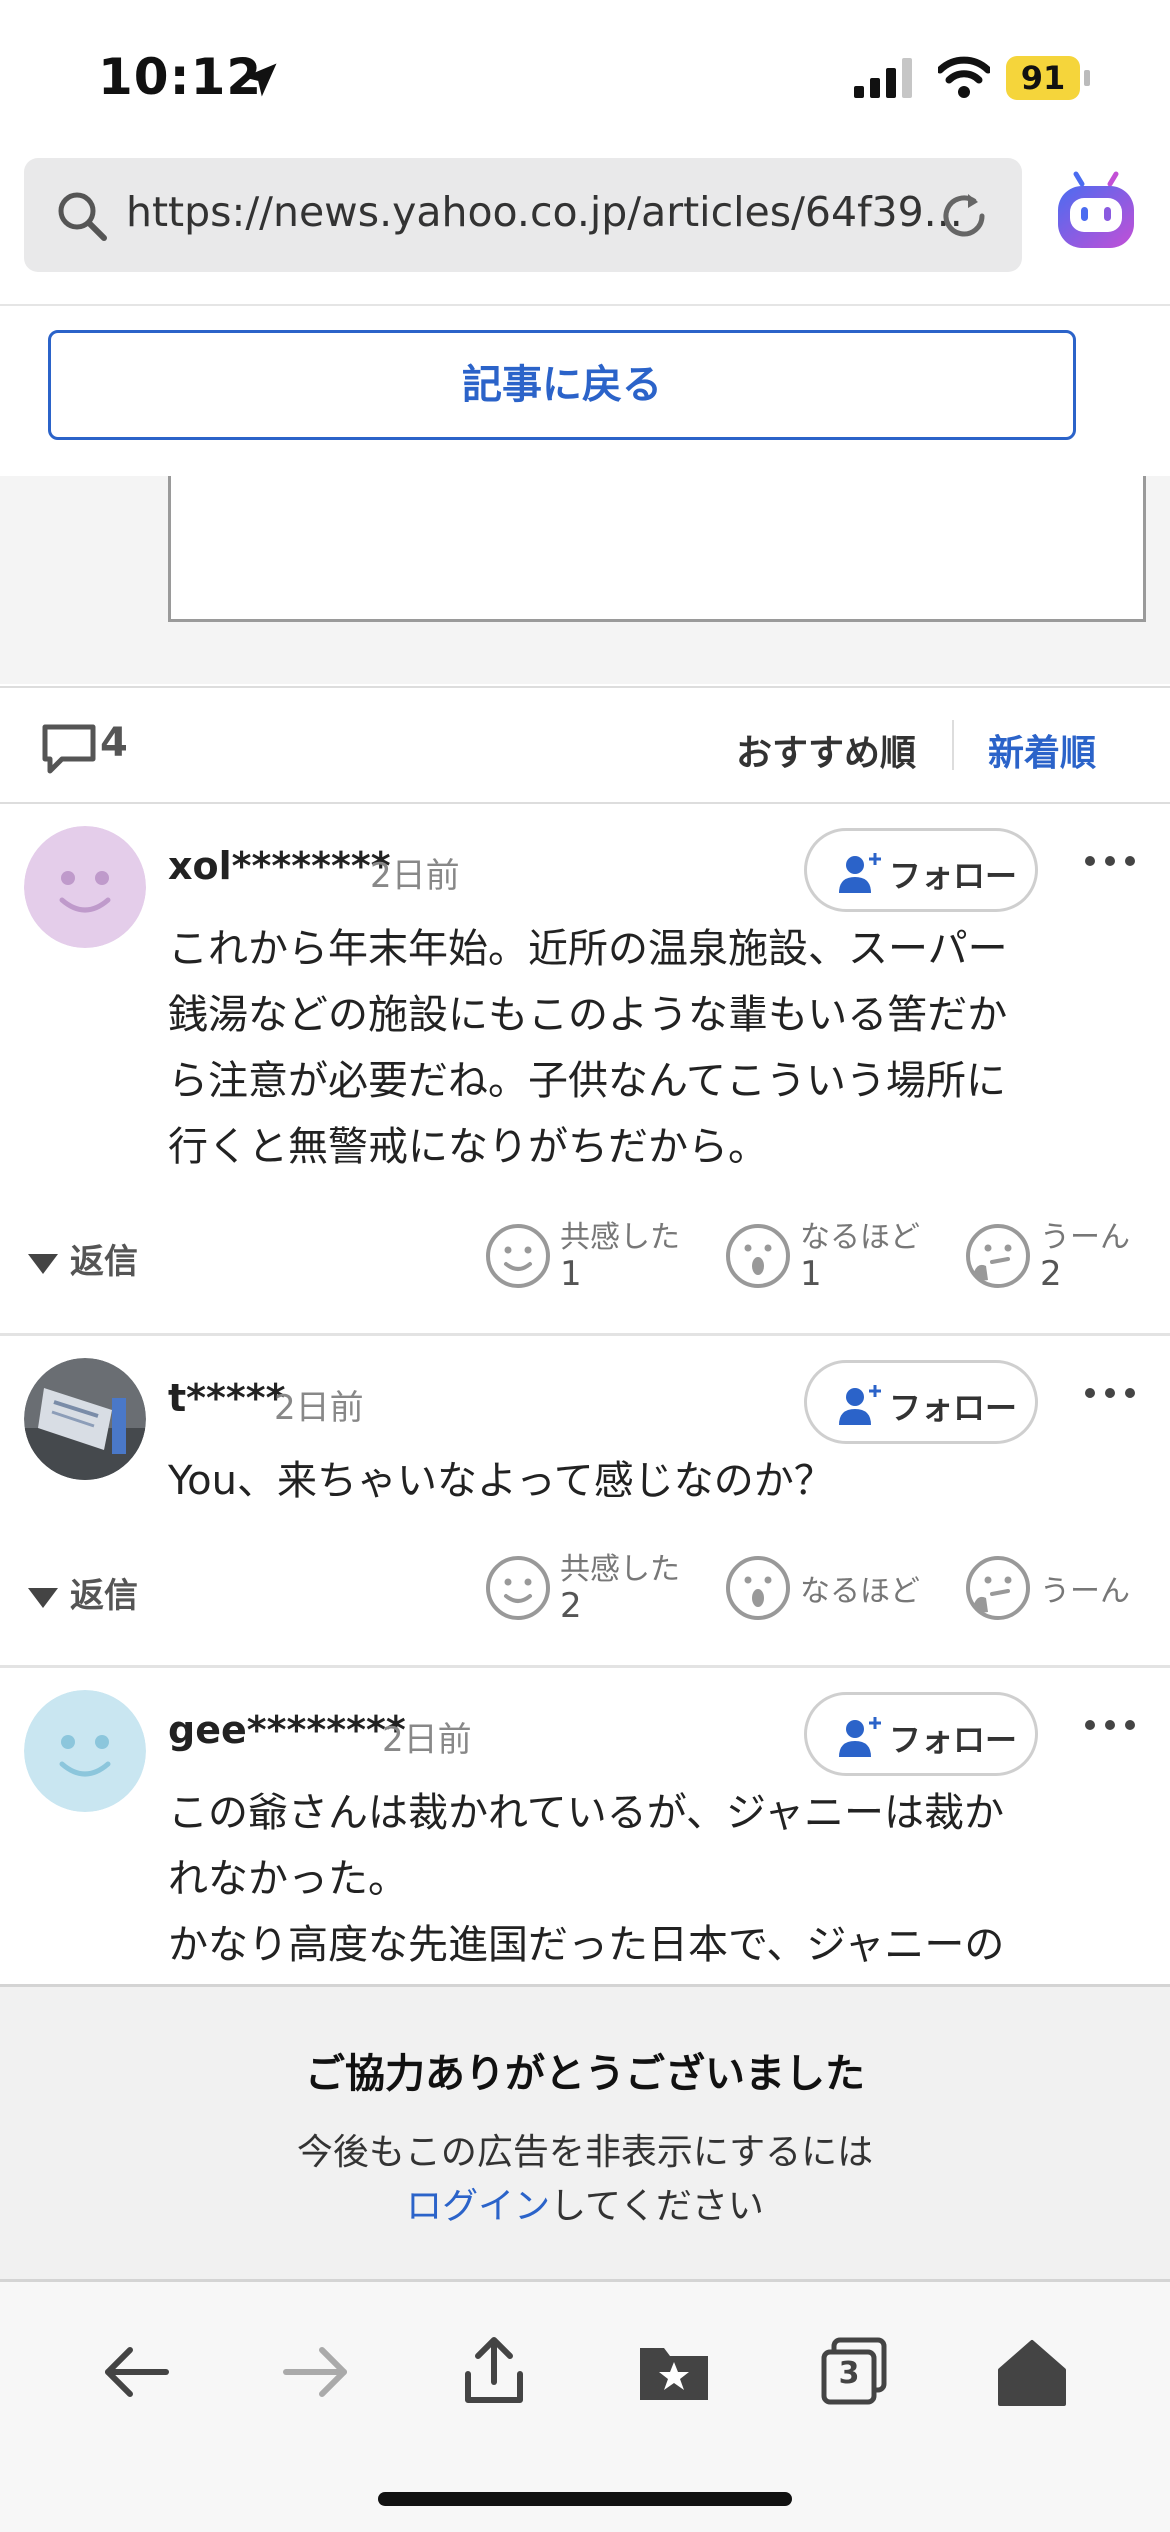 This screenshot has width=1170, height=2532. What do you see at coordinates (849, 2373) in the screenshot?
I see `tab-count: 3` at bounding box center [849, 2373].